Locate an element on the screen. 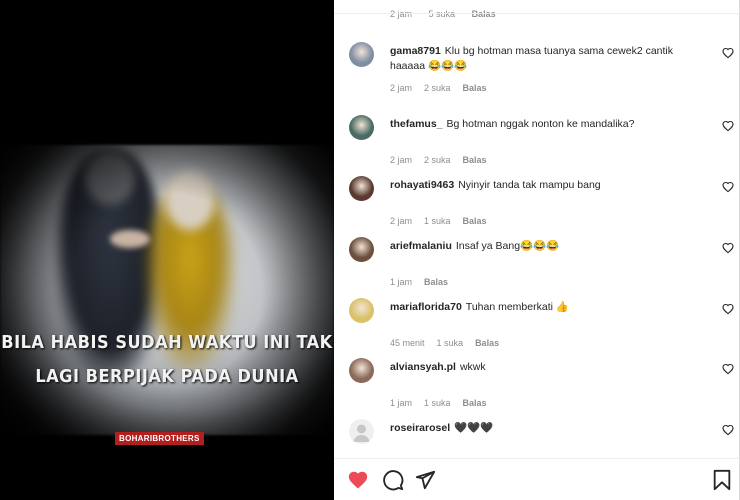 This screenshot has width=740, height=500. comment-meta: 2 jam 1 suka Balas is located at coordinates (444, 221).